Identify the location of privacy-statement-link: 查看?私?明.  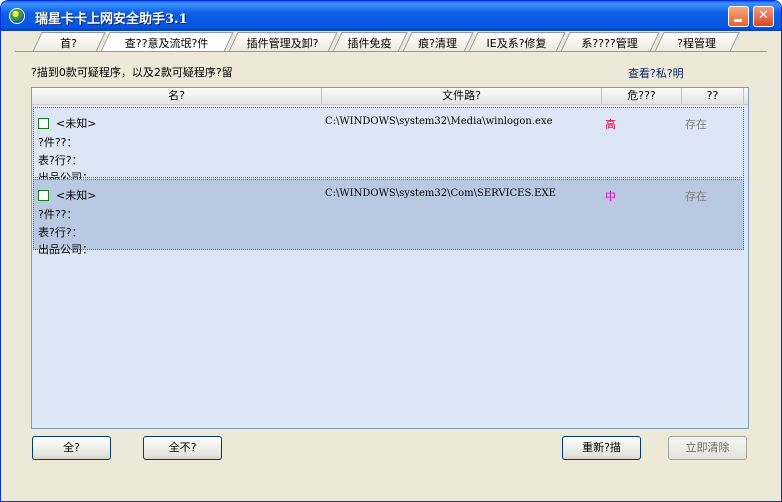
(656, 73).